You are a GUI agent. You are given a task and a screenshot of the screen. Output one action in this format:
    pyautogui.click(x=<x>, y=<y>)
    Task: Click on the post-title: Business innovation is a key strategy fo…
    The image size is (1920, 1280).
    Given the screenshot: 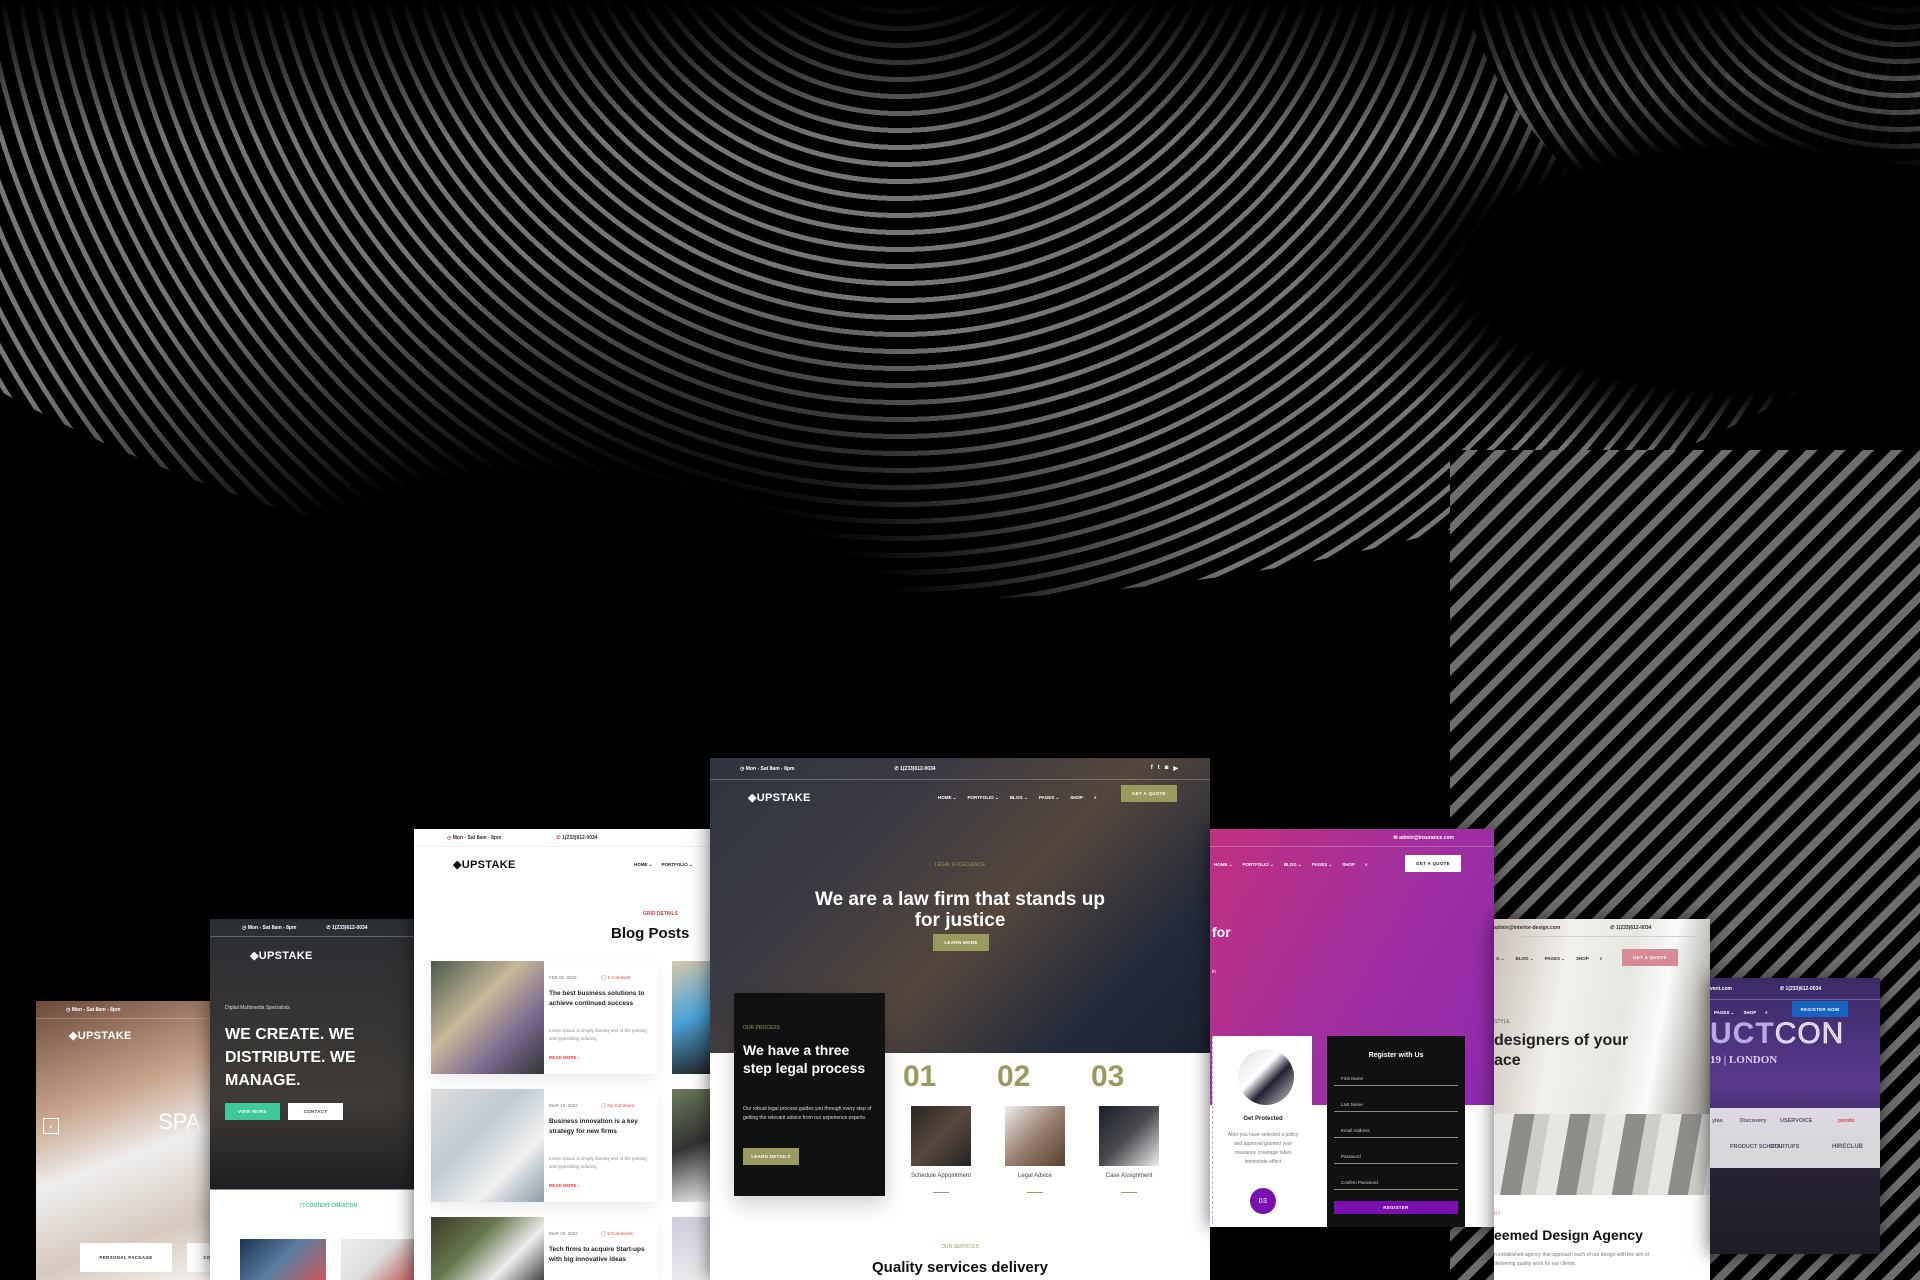 What is the action you would take?
    pyautogui.click(x=601, y=1127)
    